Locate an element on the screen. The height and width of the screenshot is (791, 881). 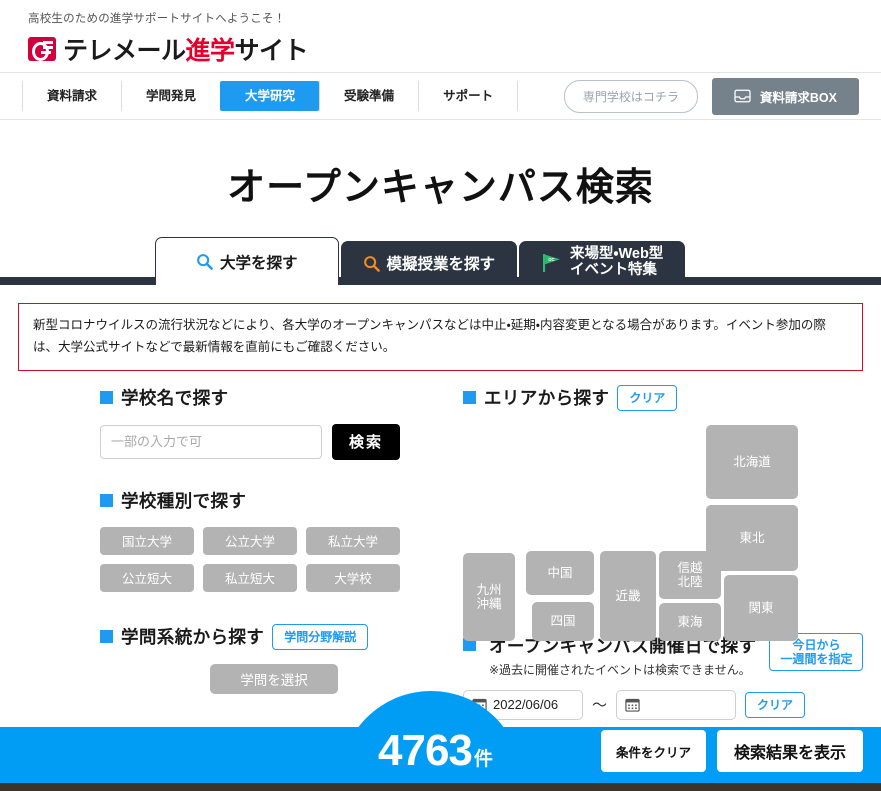
nav-item-gakumon: 学問発見 is located at coordinates (170, 96).